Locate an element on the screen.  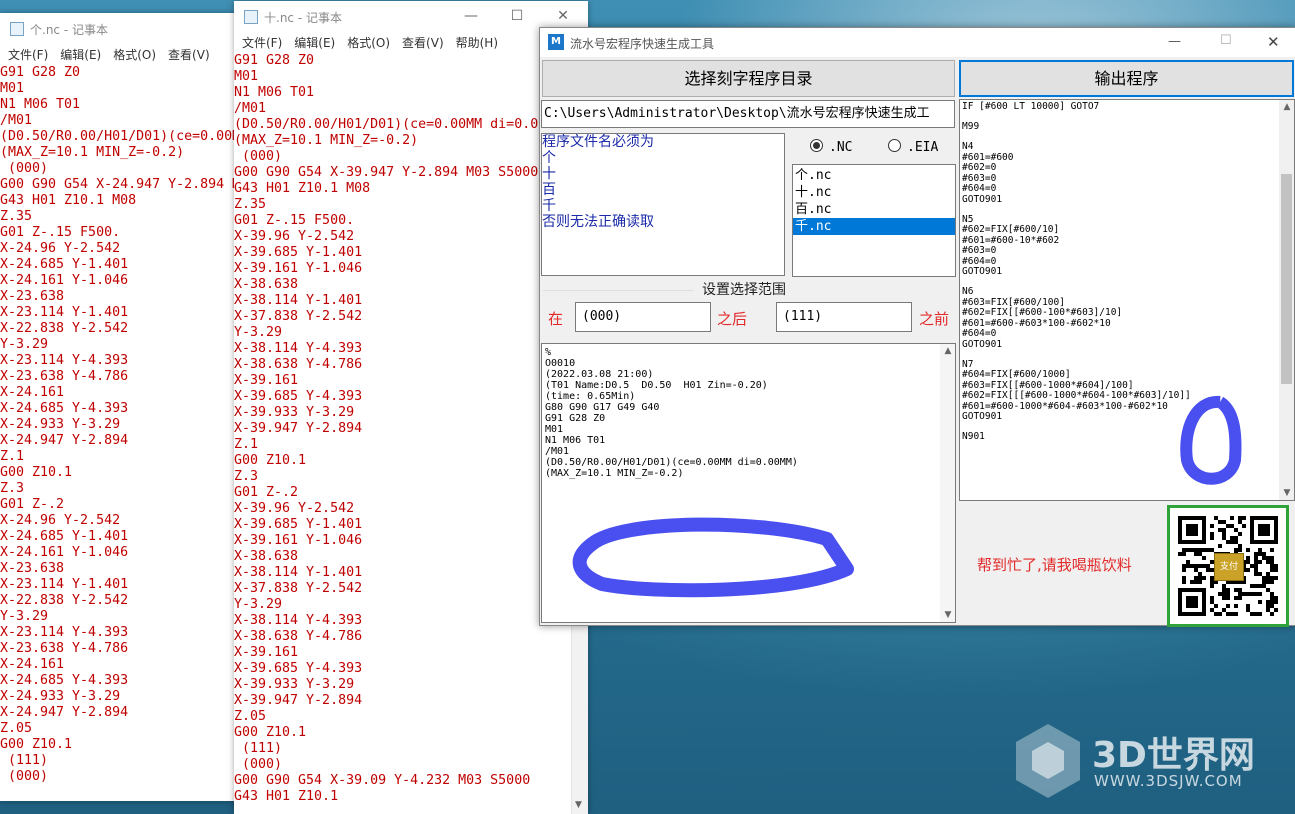
end-marker-input: (111) is located at coordinates (844, 317).